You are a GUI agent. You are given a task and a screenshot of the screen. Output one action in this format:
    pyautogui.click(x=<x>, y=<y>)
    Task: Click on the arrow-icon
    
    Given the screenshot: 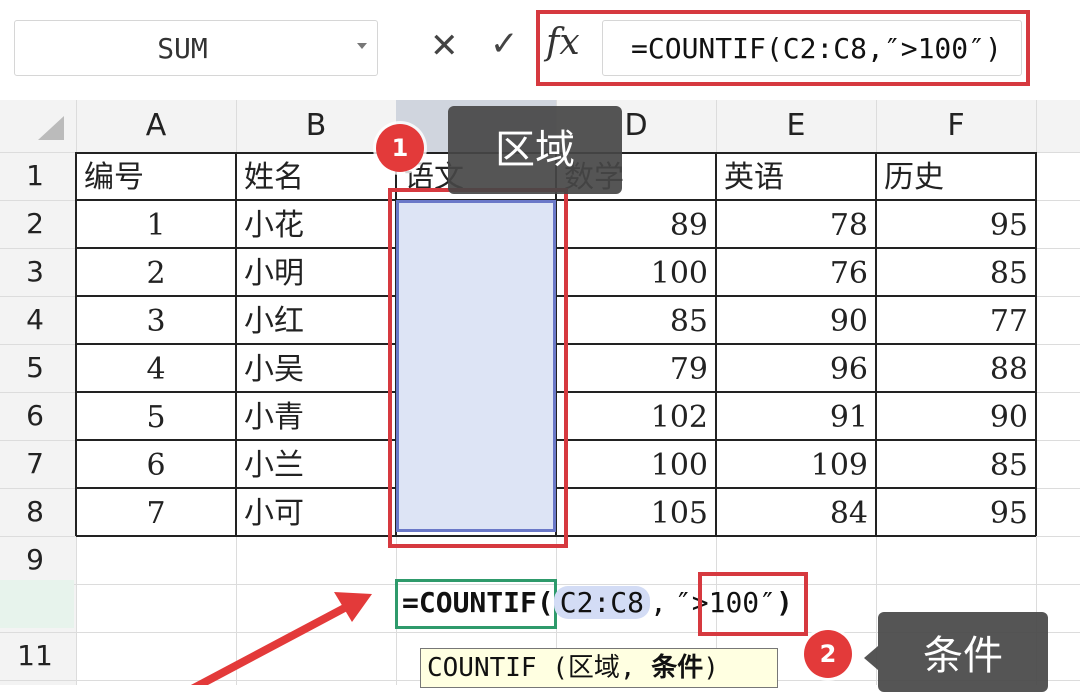 What is the action you would take?
    pyautogui.click(x=281, y=638)
    